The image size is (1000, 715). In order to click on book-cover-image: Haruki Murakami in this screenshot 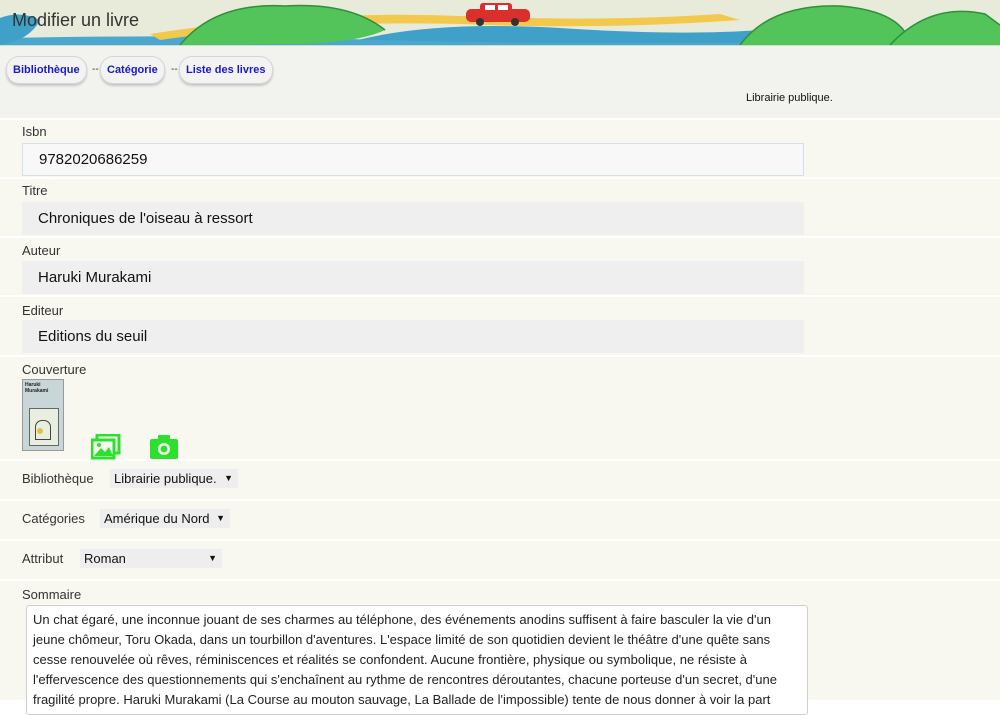, I will do `click(43, 415)`.